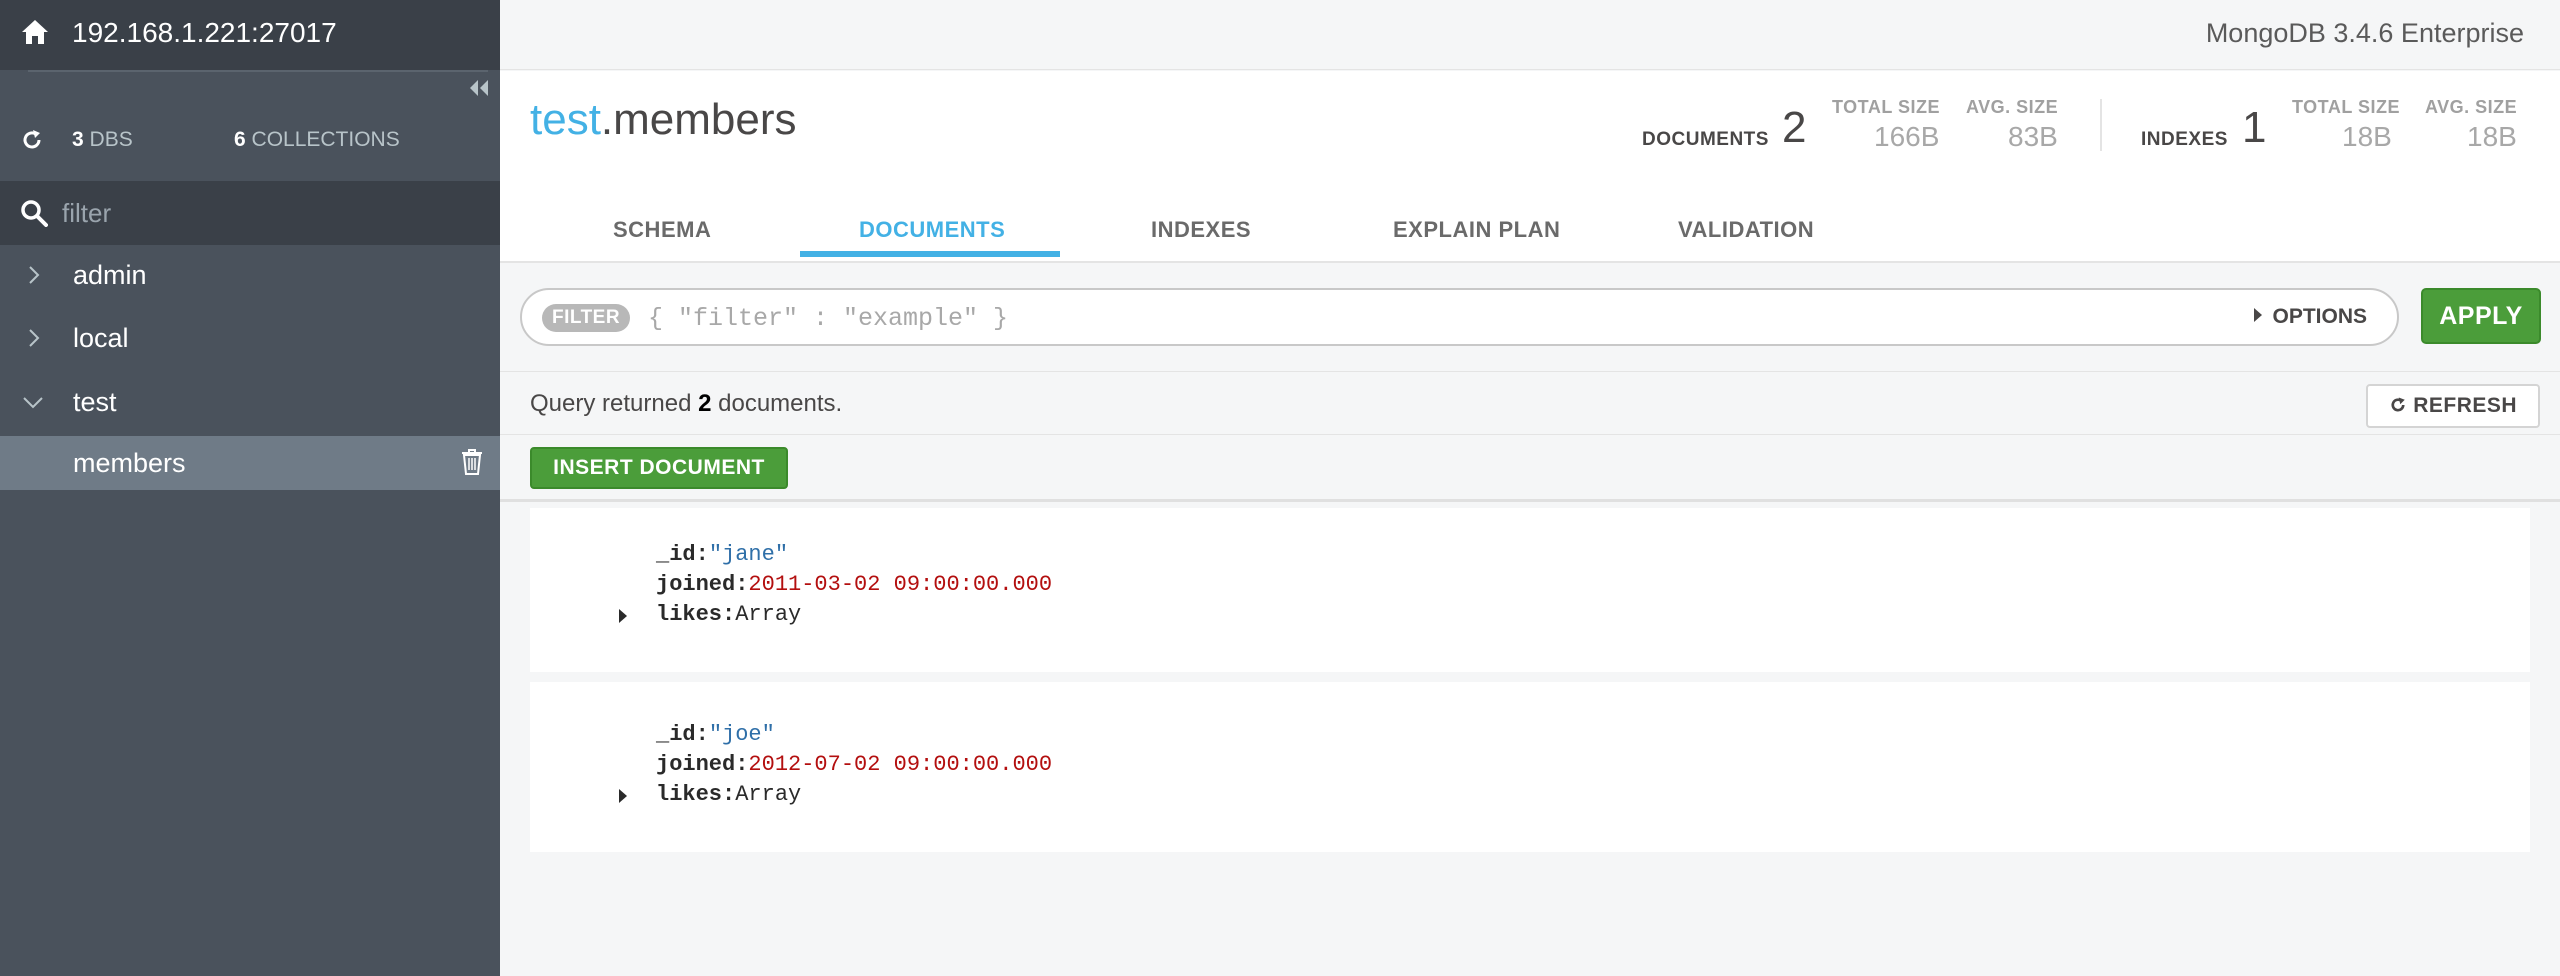  I want to click on active-tab-indicator, so click(930, 254).